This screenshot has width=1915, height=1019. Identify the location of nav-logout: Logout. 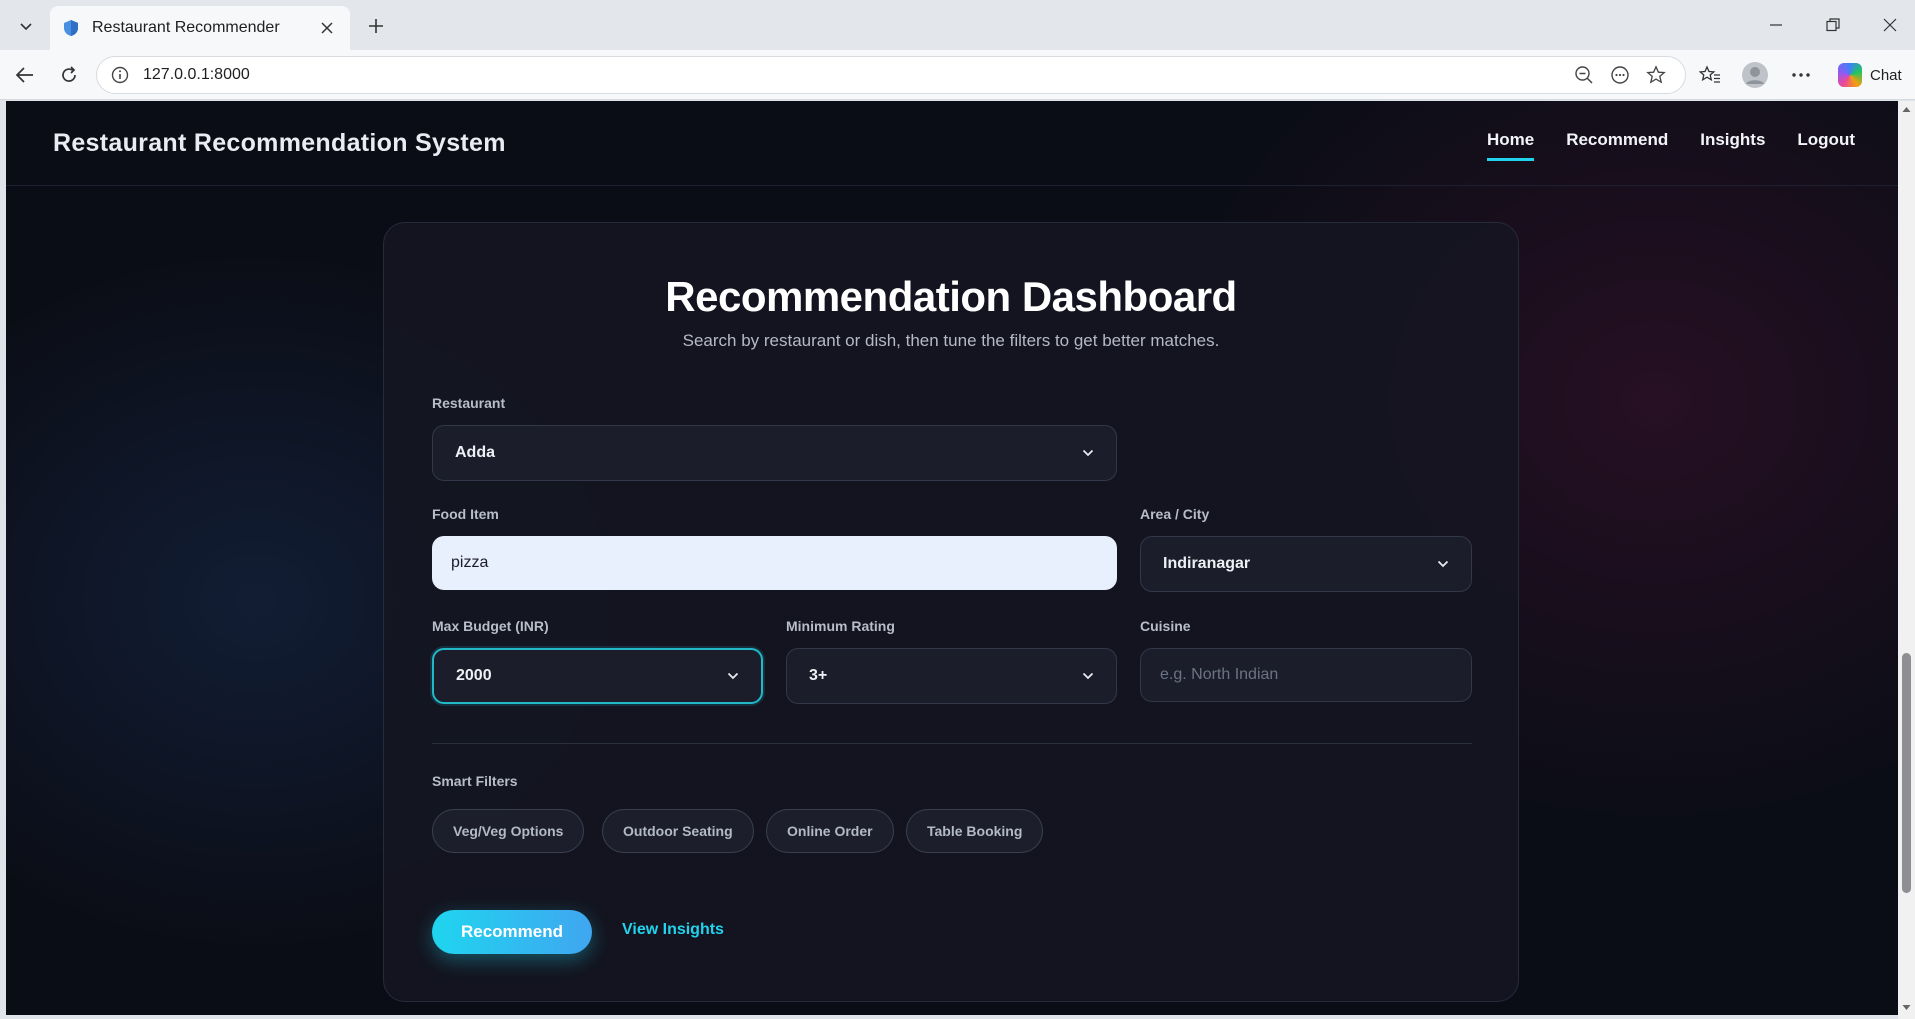
(1826, 145).